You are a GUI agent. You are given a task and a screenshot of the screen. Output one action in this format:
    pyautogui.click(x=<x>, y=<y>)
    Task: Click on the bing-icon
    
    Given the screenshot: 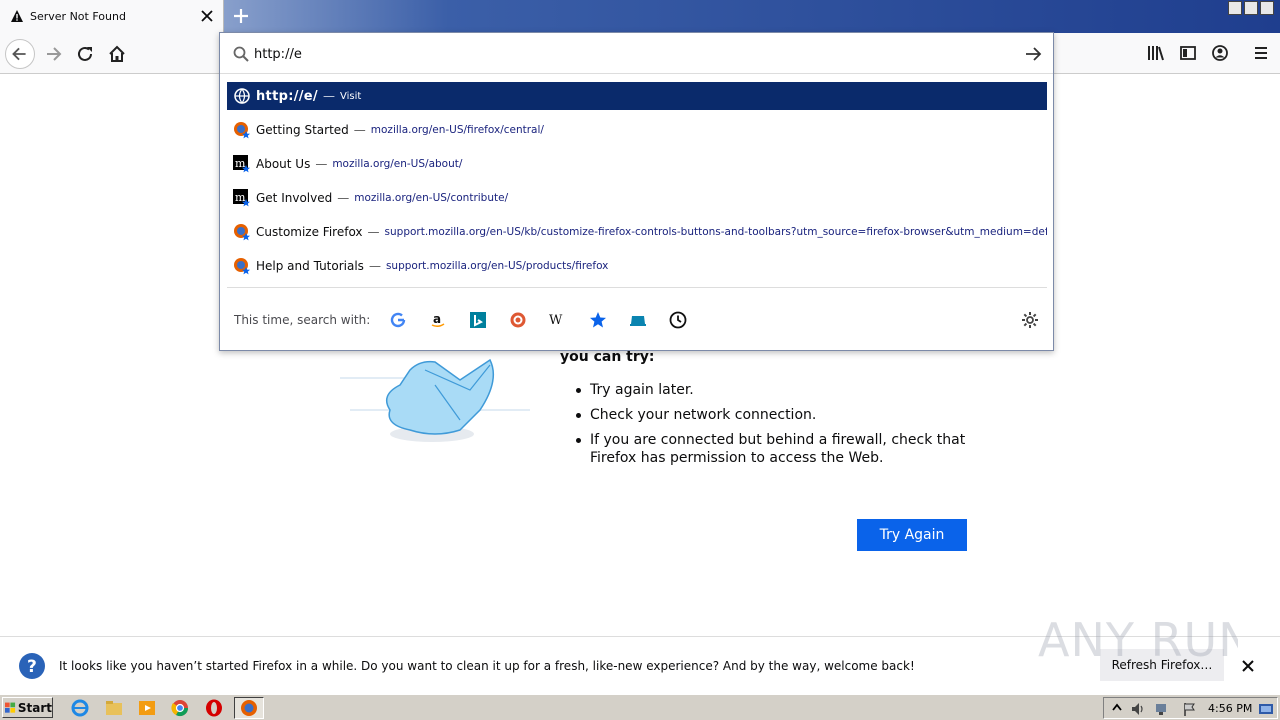 What is the action you would take?
    pyautogui.click(x=478, y=320)
    